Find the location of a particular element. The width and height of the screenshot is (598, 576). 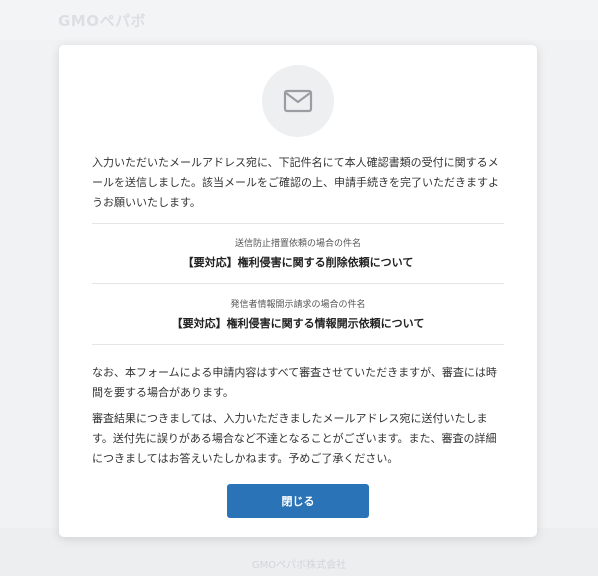

subject-label-disclosure: 発信者情報開示請求の場合の件名 is located at coordinates (298, 305).